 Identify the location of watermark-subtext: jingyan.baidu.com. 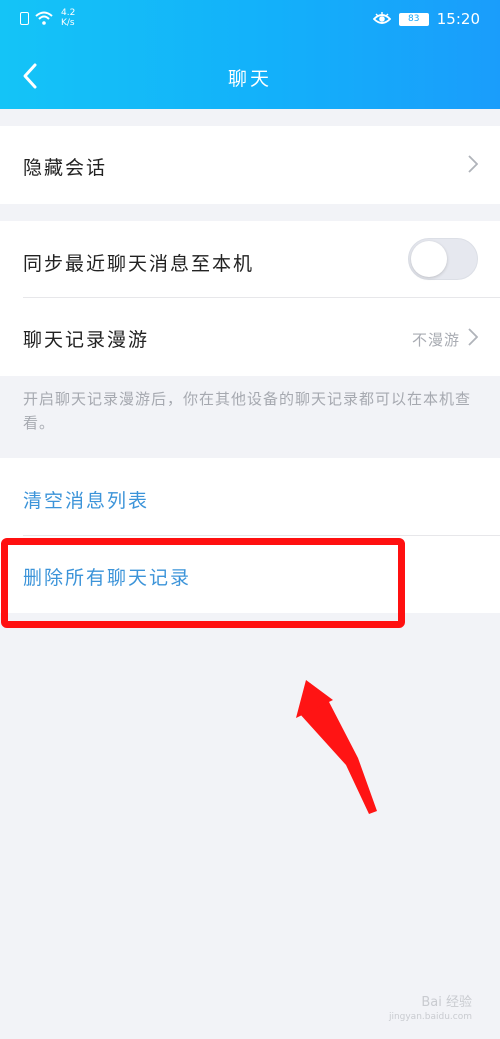
(430, 1017).